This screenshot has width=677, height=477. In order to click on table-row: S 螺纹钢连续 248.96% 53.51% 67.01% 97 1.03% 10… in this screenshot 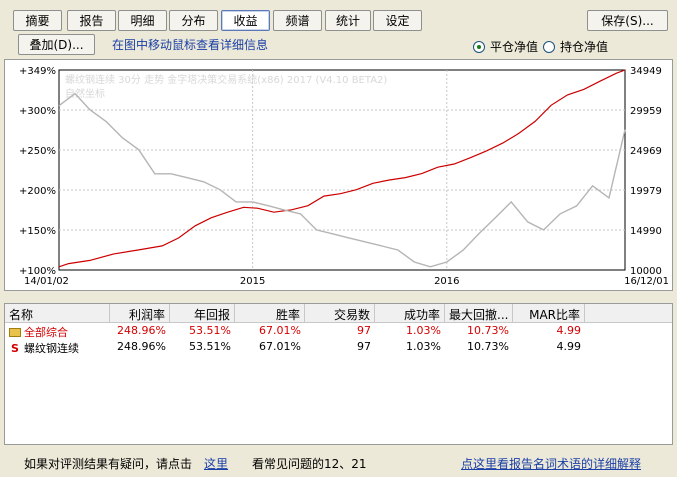, I will do `click(338, 347)`.